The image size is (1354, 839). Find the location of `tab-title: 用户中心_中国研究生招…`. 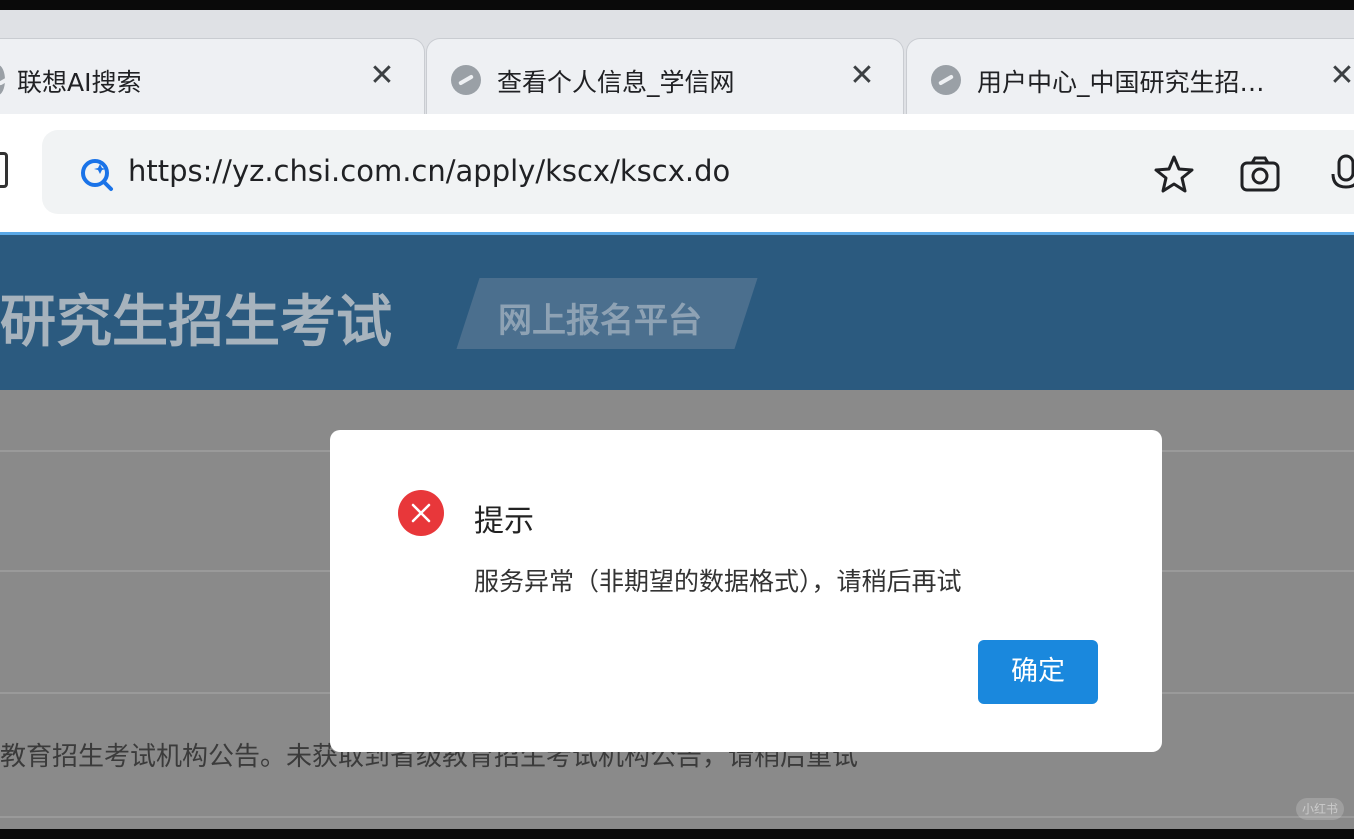

tab-title: 用户中心_中国研究生招… is located at coordinates (1121, 82).